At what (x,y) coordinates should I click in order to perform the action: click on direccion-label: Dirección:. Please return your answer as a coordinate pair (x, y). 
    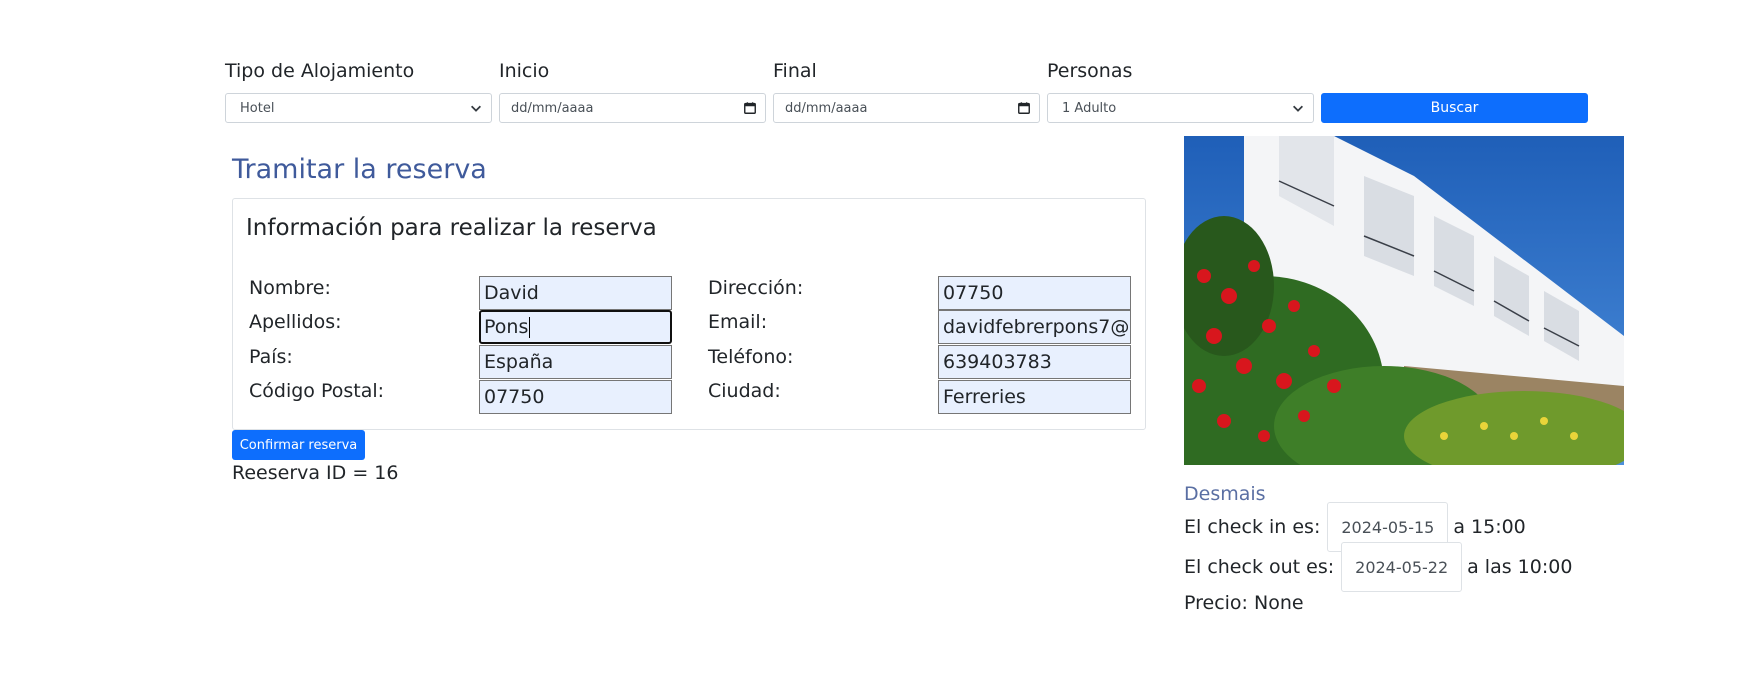
    Looking at the image, I should click on (756, 288).